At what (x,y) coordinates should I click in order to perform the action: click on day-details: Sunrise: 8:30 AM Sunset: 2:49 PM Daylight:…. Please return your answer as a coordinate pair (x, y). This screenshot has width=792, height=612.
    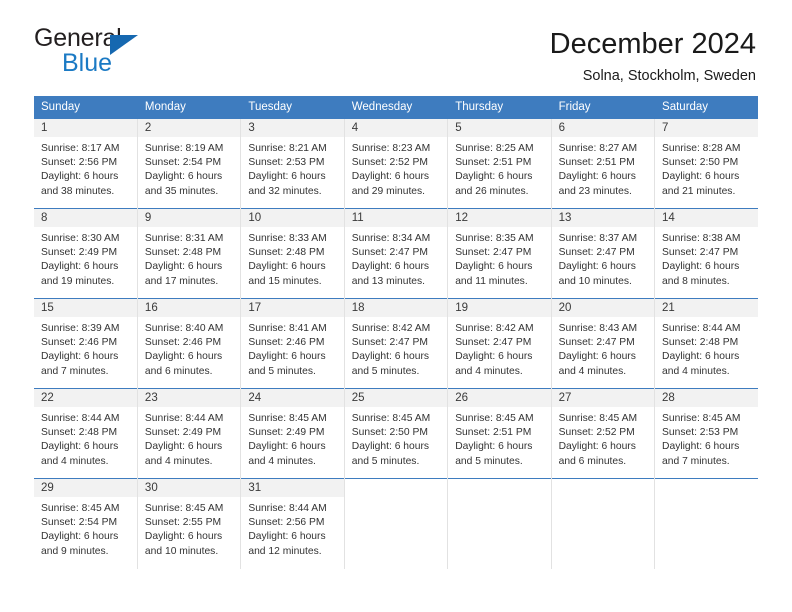
    Looking at the image, I should click on (85, 258).